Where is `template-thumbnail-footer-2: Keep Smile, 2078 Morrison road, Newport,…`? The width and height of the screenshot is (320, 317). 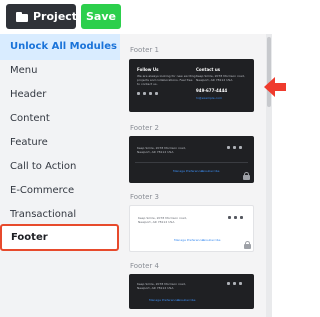 template-thumbnail-footer-2: Keep Smile, 2078 Morrison road, Newport,… is located at coordinates (191, 159).